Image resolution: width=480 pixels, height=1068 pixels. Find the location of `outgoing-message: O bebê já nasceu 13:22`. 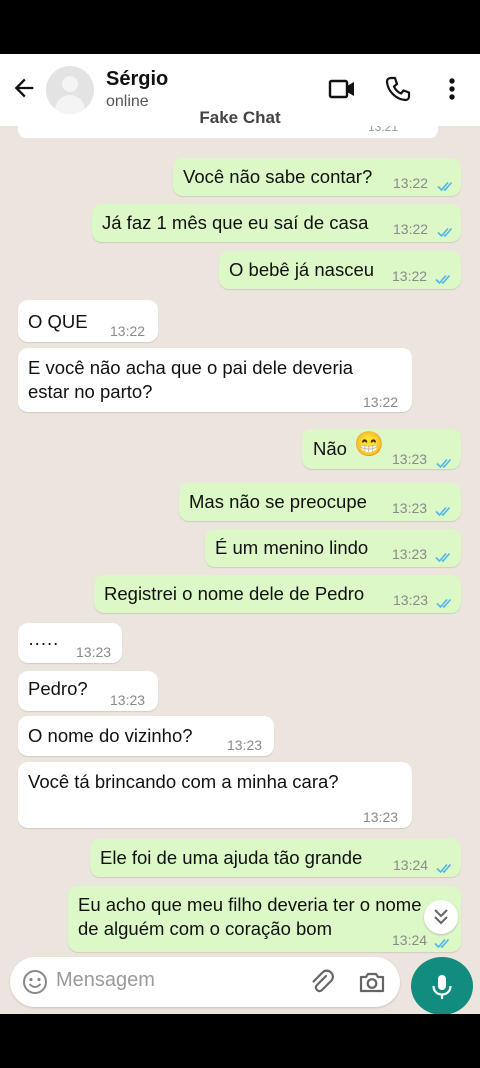

outgoing-message: O bebê já nasceu 13:22 is located at coordinates (340, 270).